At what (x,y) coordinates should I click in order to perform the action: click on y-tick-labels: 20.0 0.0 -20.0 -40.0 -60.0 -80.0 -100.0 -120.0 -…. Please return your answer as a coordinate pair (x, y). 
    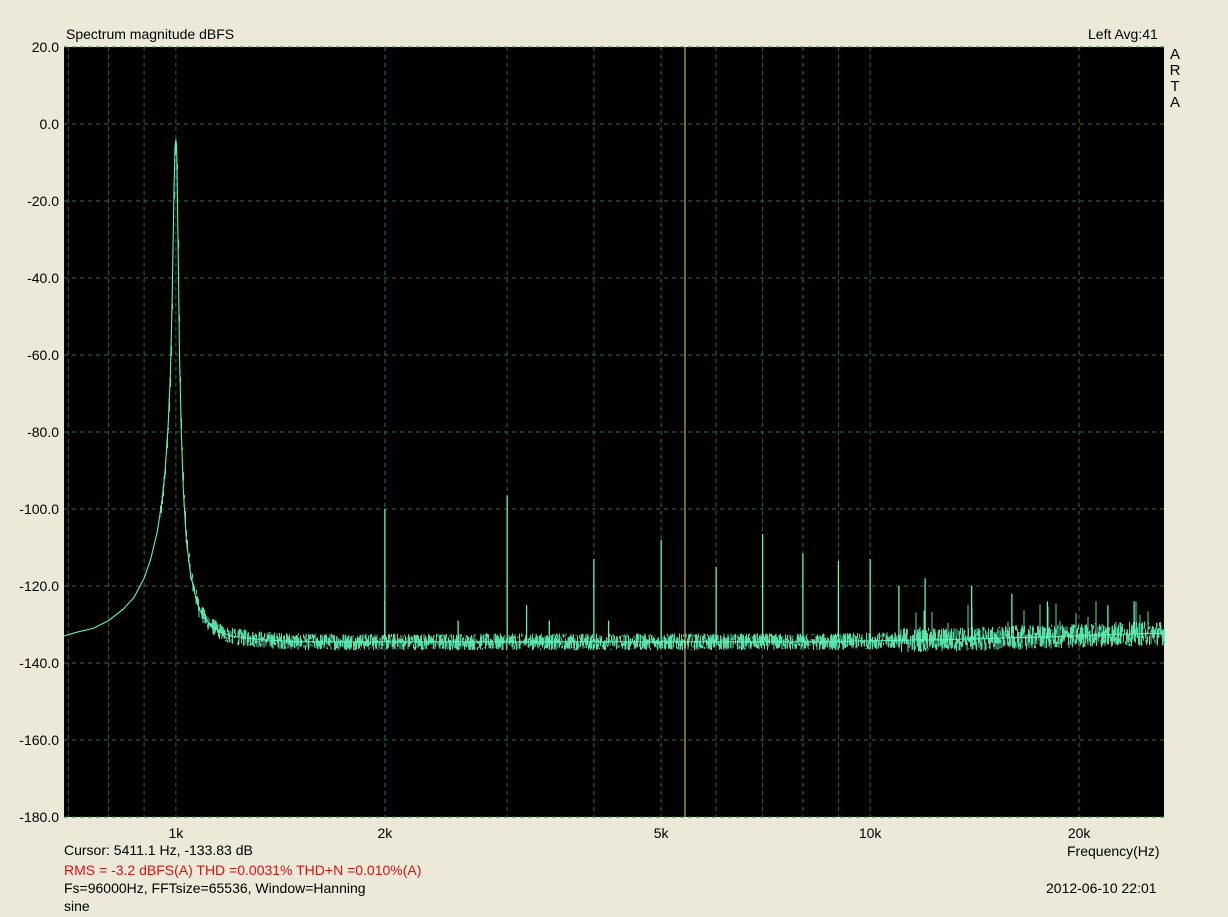
    Looking at the image, I should click on (39, 432).